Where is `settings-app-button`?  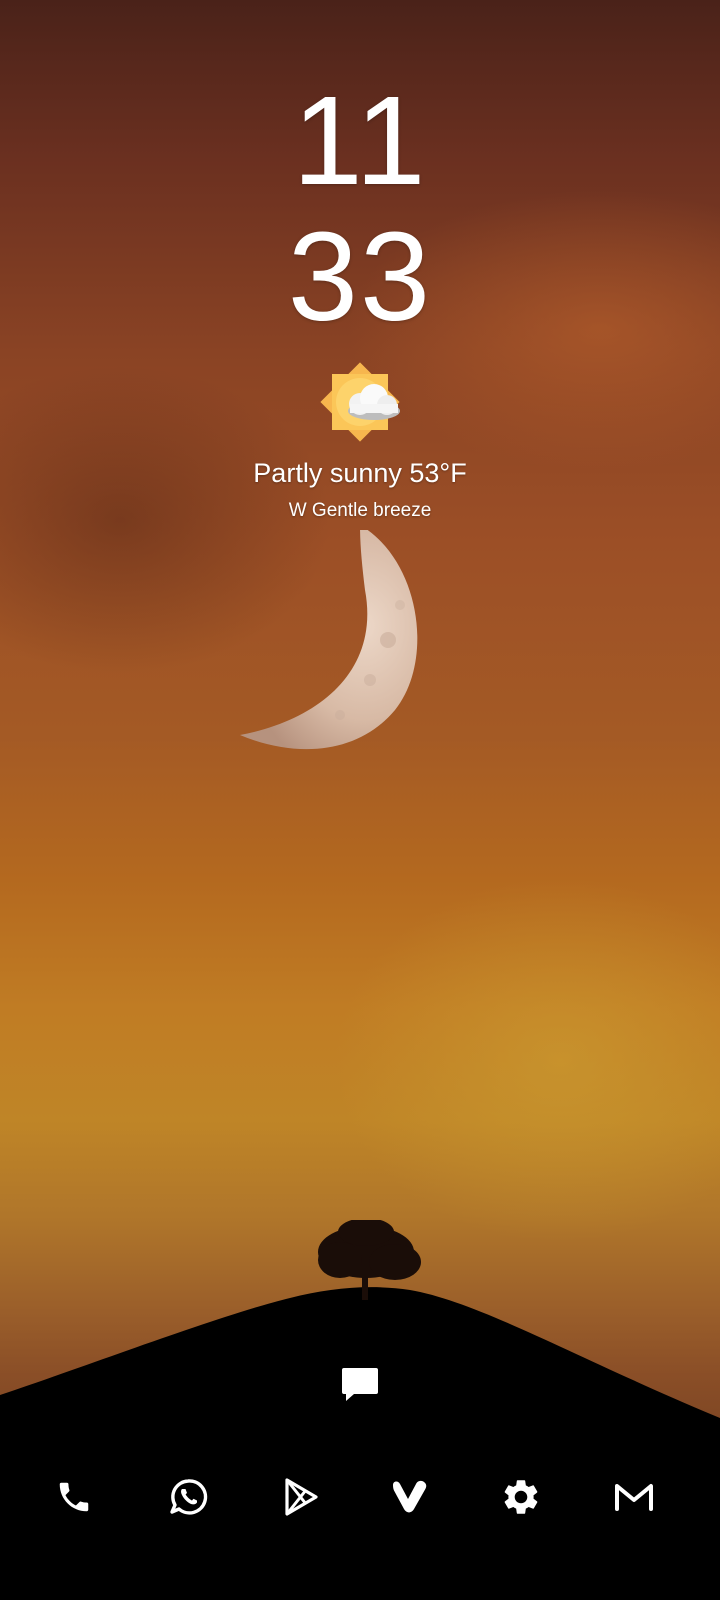 settings-app-button is located at coordinates (521, 1497).